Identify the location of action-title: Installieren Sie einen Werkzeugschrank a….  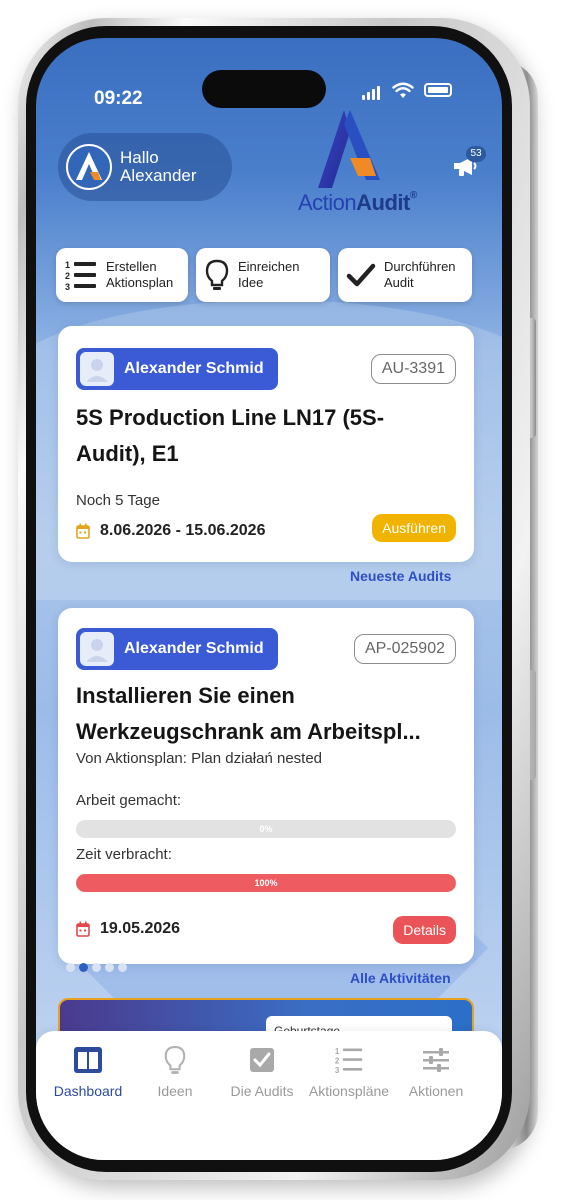
(248, 714).